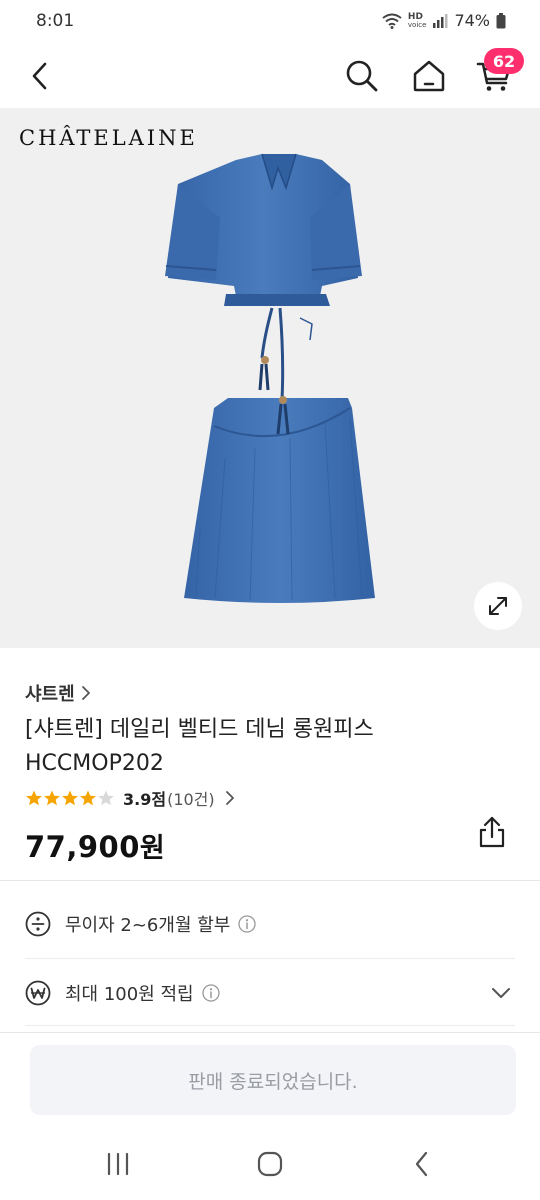 Image resolution: width=540 pixels, height=1200 pixels. Describe the element at coordinates (82, 847) in the screenshot. I see `price-value: 77,900` at that location.